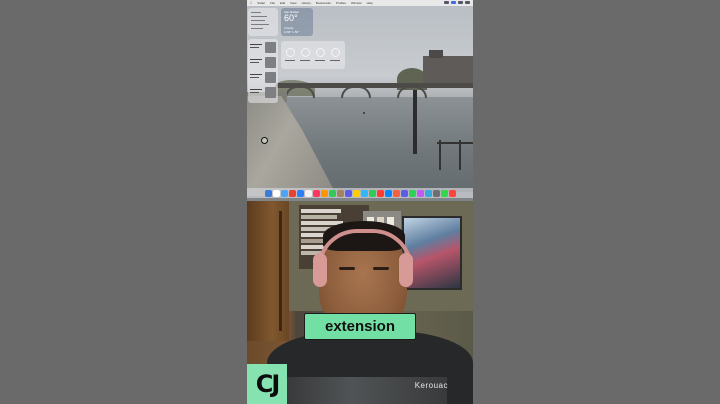  I want to click on weather-temperature: 60°, so click(291, 18).